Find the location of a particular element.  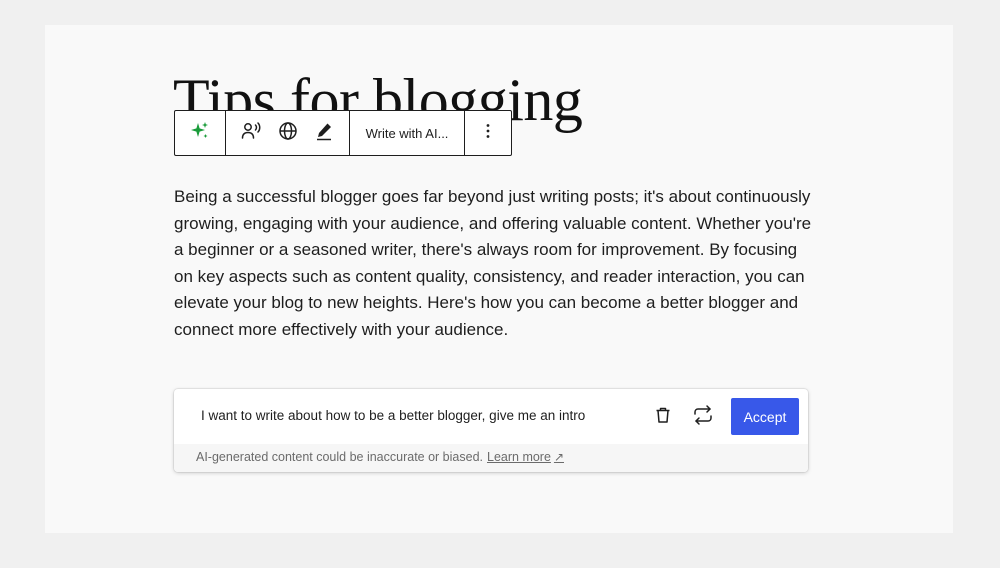

text-to-speech-icon is located at coordinates (251, 133).